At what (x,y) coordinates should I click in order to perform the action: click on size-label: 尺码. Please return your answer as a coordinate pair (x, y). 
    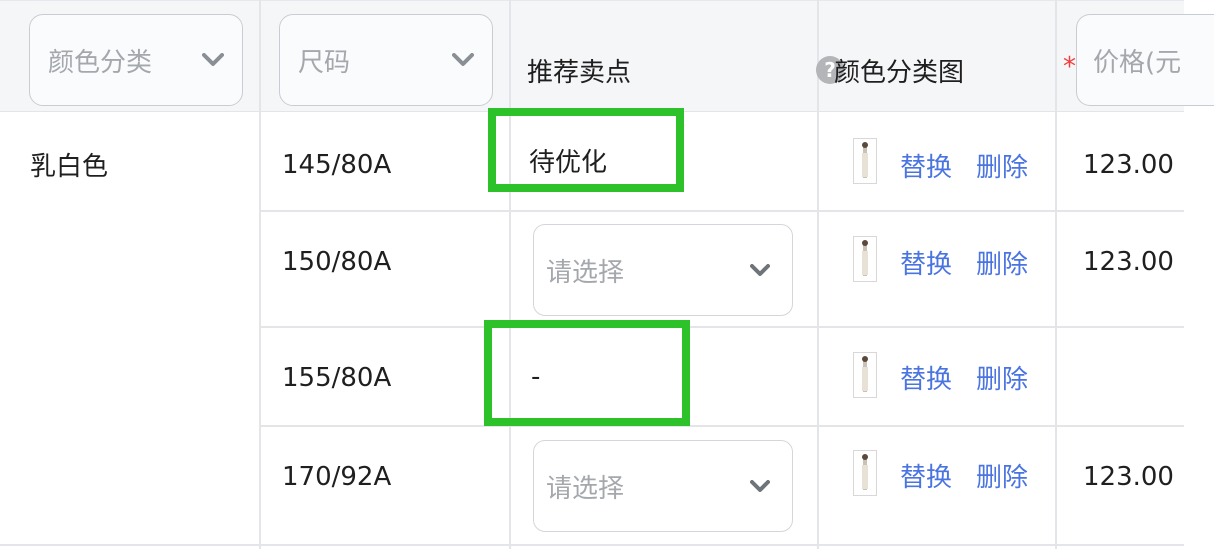
    Looking at the image, I should click on (324, 62).